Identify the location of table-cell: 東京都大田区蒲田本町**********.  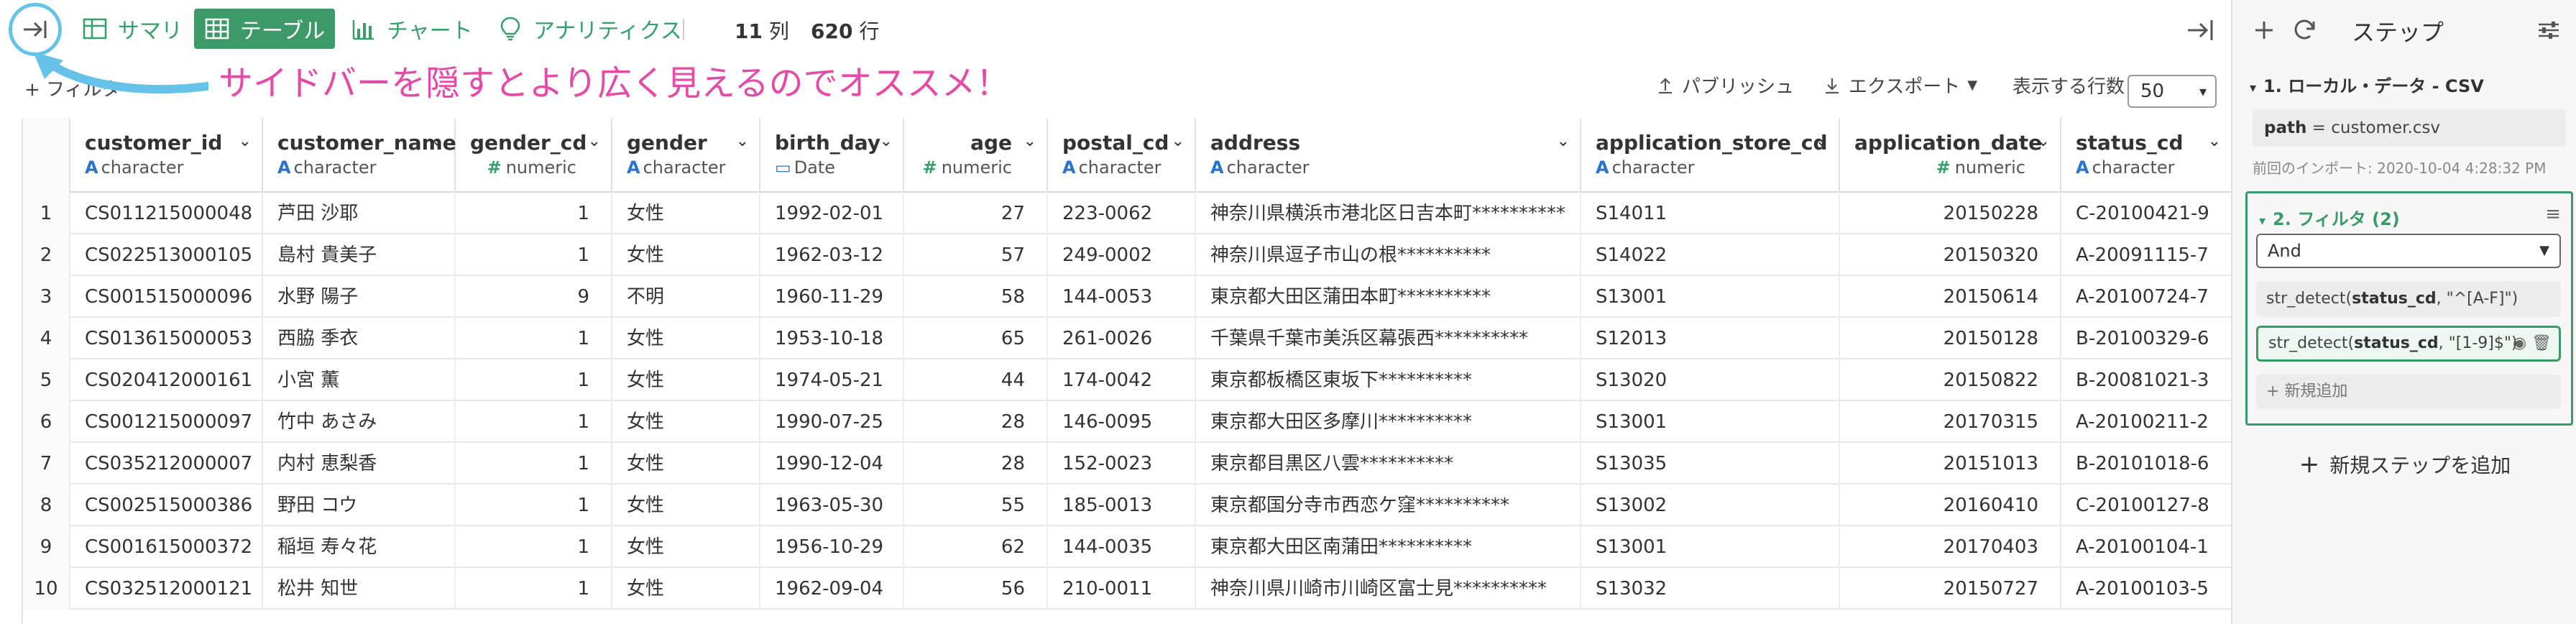
(1388, 297).